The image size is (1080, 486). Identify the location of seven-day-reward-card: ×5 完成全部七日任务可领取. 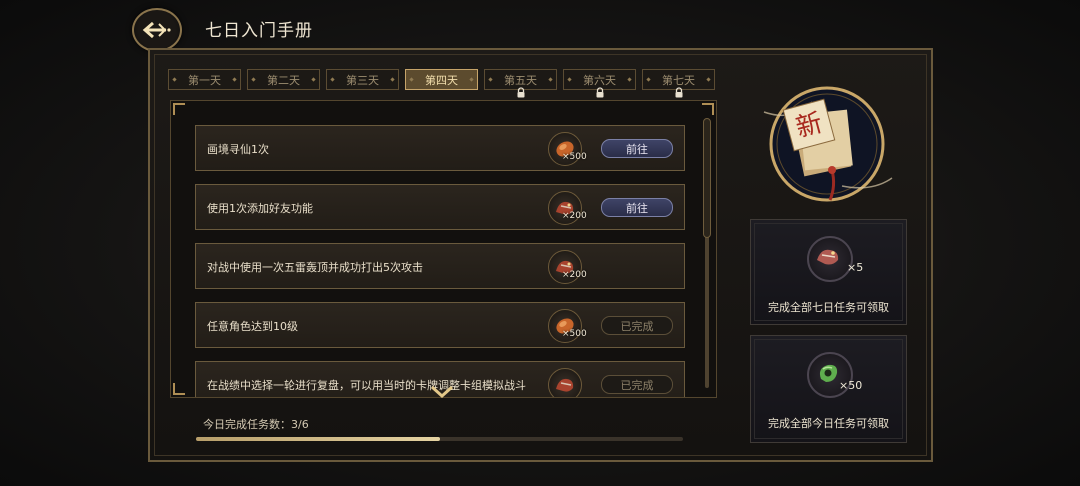
(828, 272).